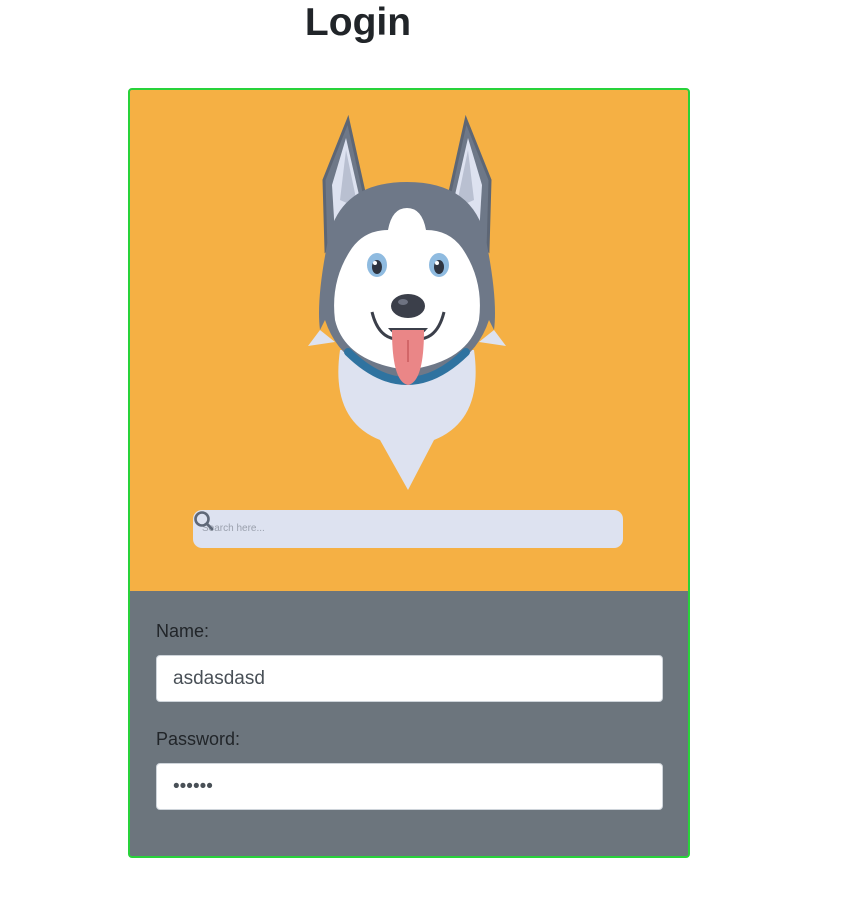 Image resolution: width=866 pixels, height=897 pixels. What do you see at coordinates (198, 739) in the screenshot?
I see `password-label: Password:` at bounding box center [198, 739].